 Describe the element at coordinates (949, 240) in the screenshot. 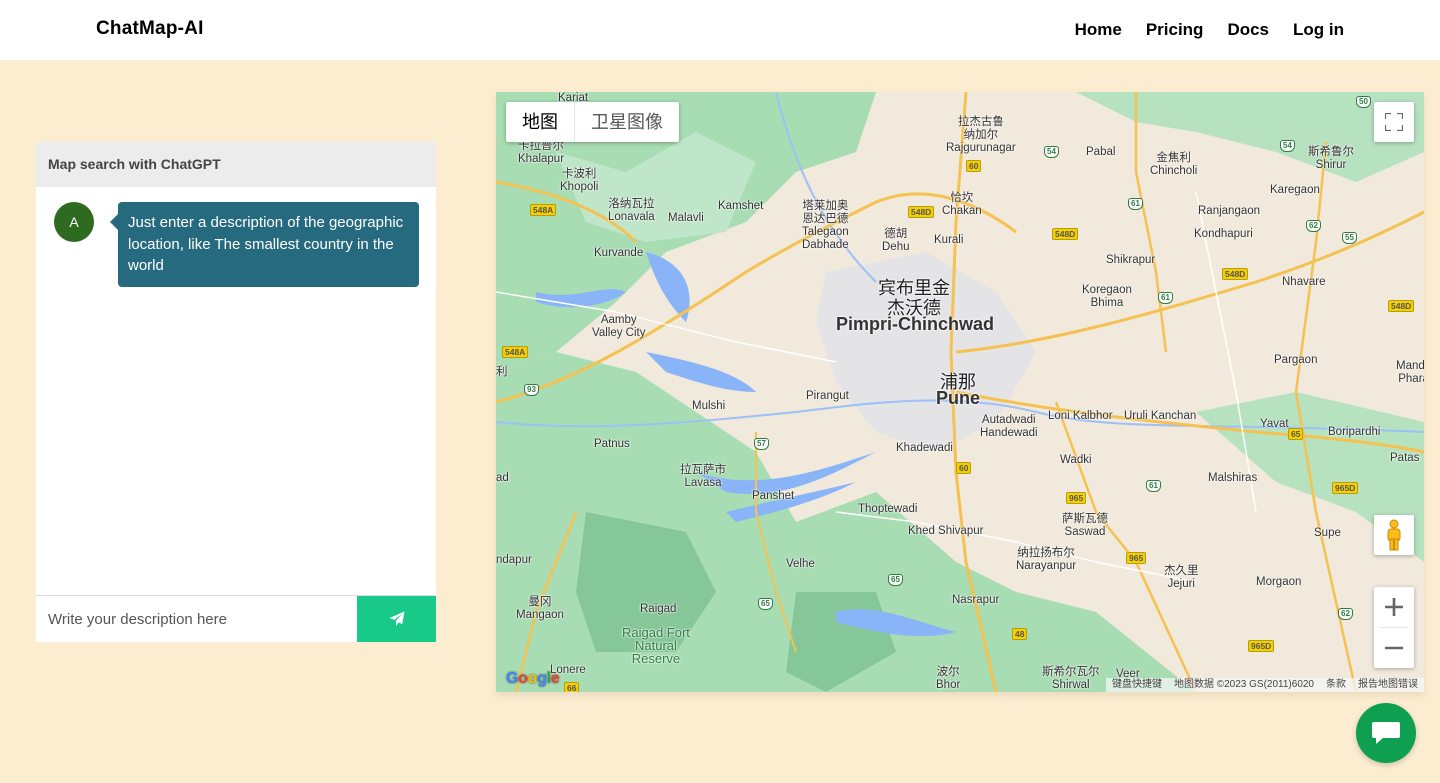

I see `map-label: Kurali` at that location.